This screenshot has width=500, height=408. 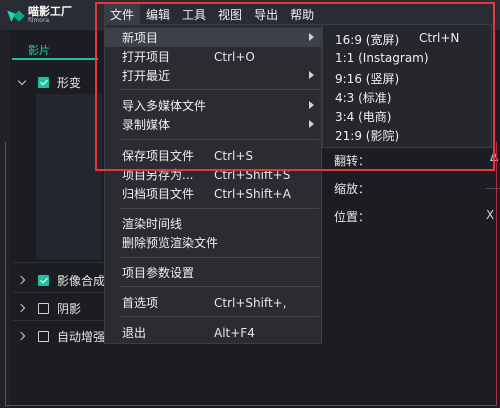 I want to click on compositing-checkbox, so click(x=43, y=280).